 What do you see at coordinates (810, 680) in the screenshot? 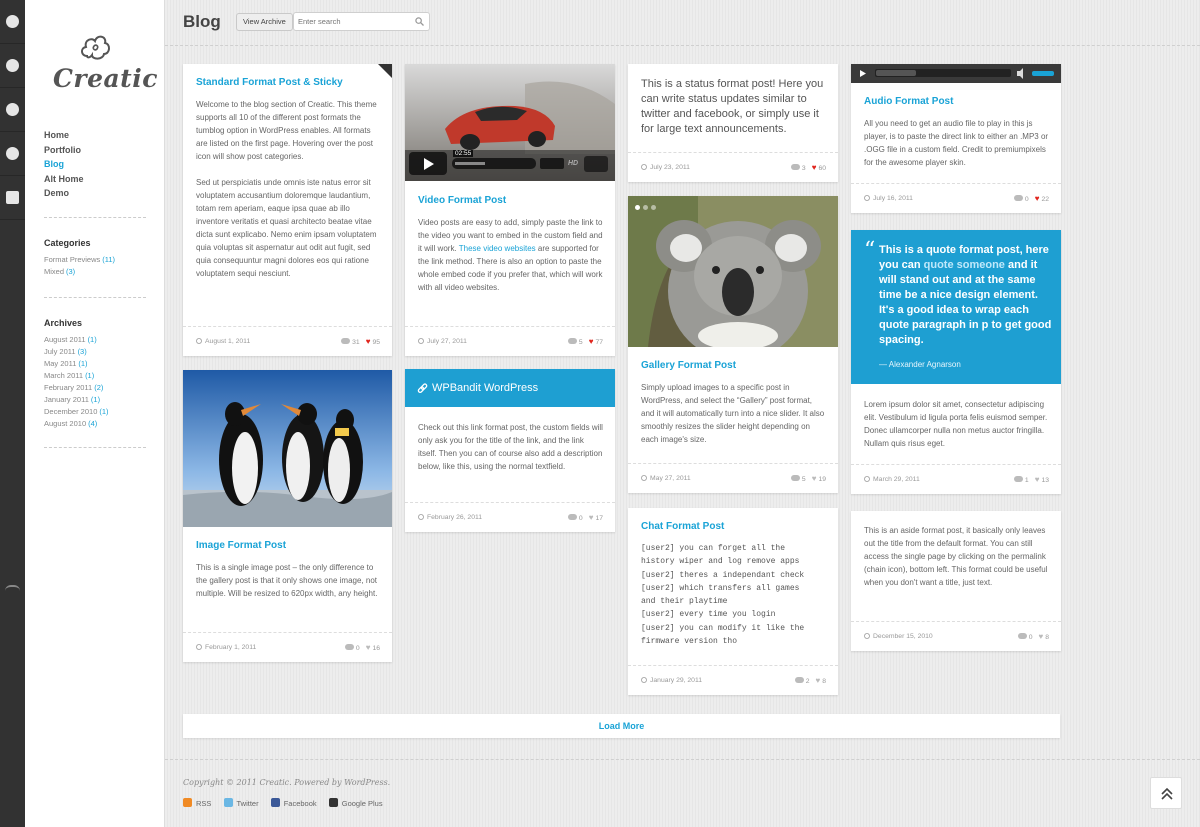
I see `post-stats: 2 ♥ 8` at bounding box center [810, 680].